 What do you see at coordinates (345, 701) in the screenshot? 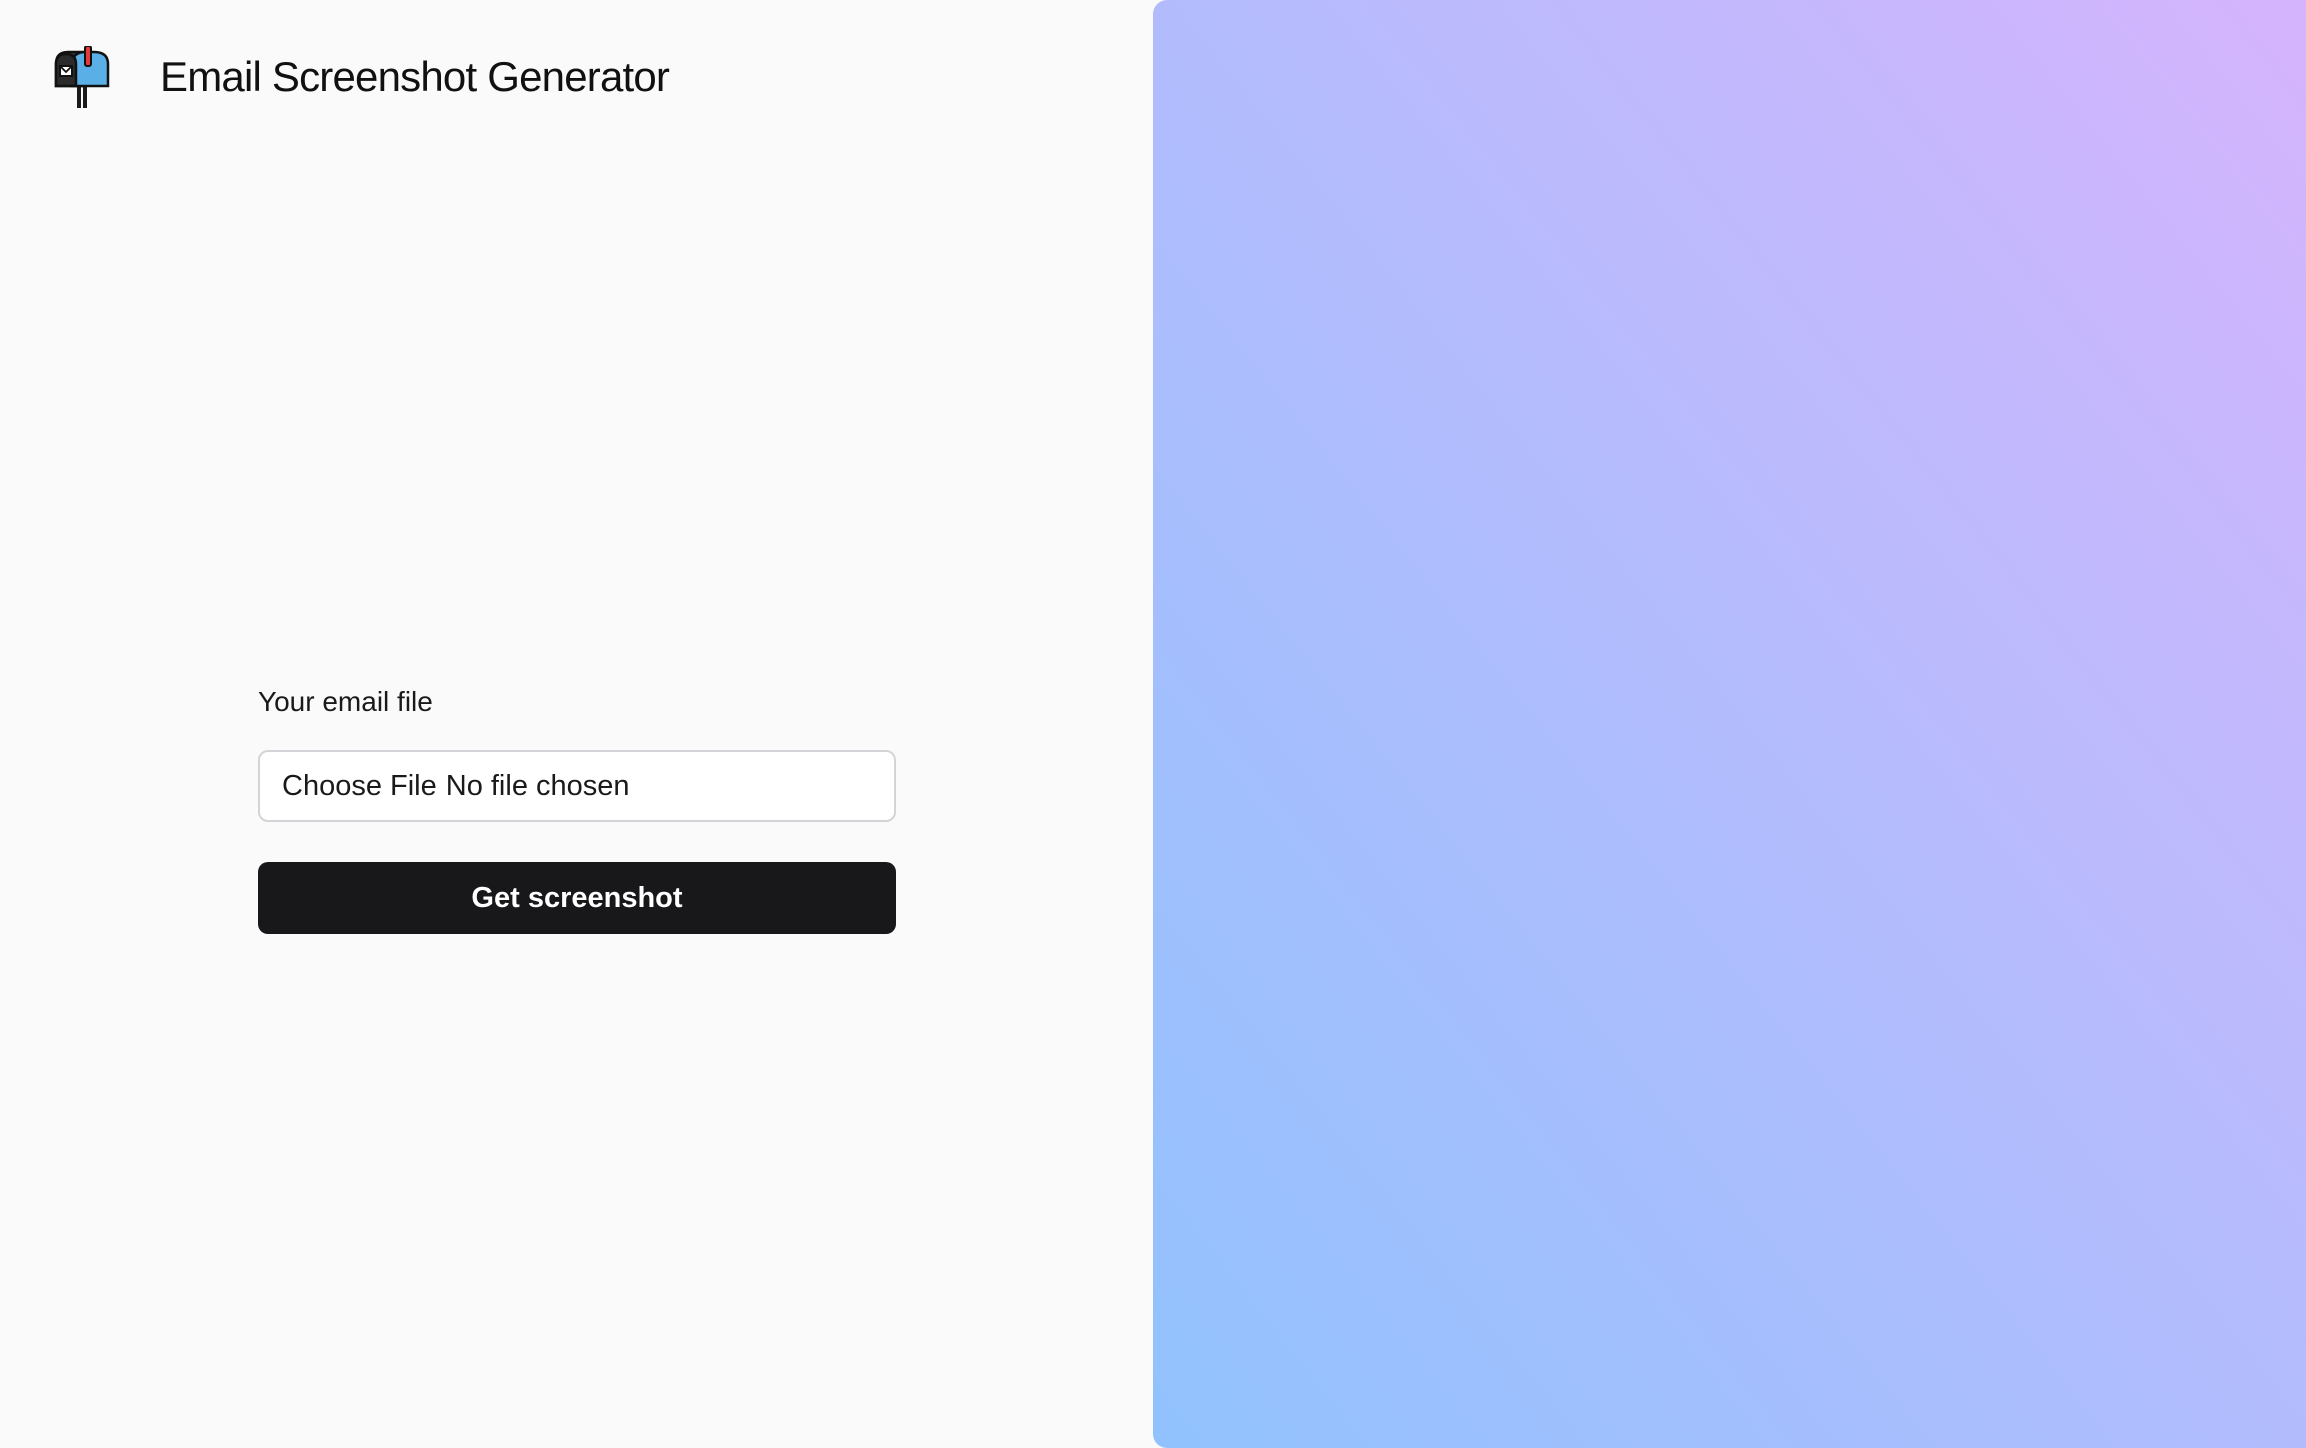
I see `email-file-label: Your email file` at bounding box center [345, 701].